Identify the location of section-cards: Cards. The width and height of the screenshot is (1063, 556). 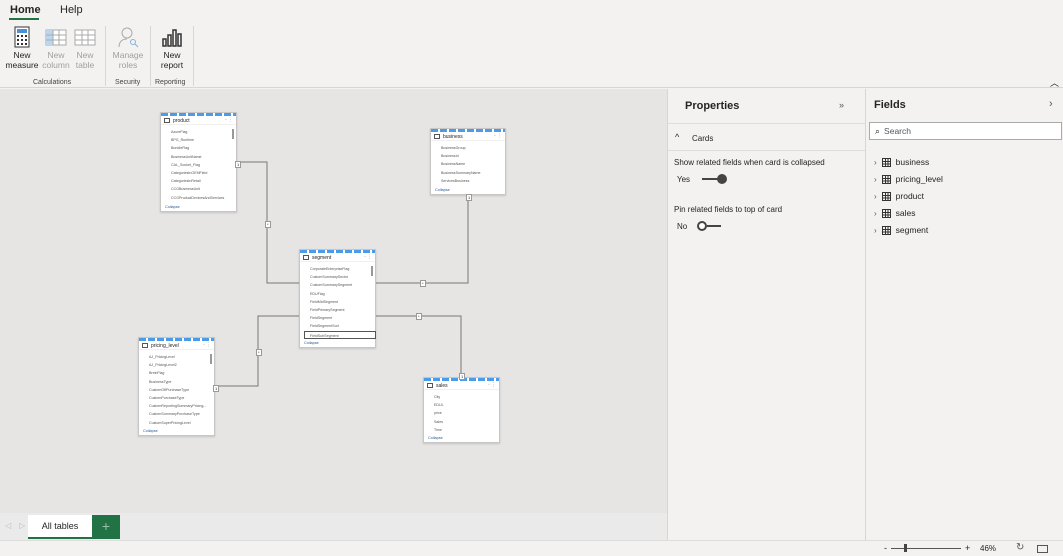
(702, 138).